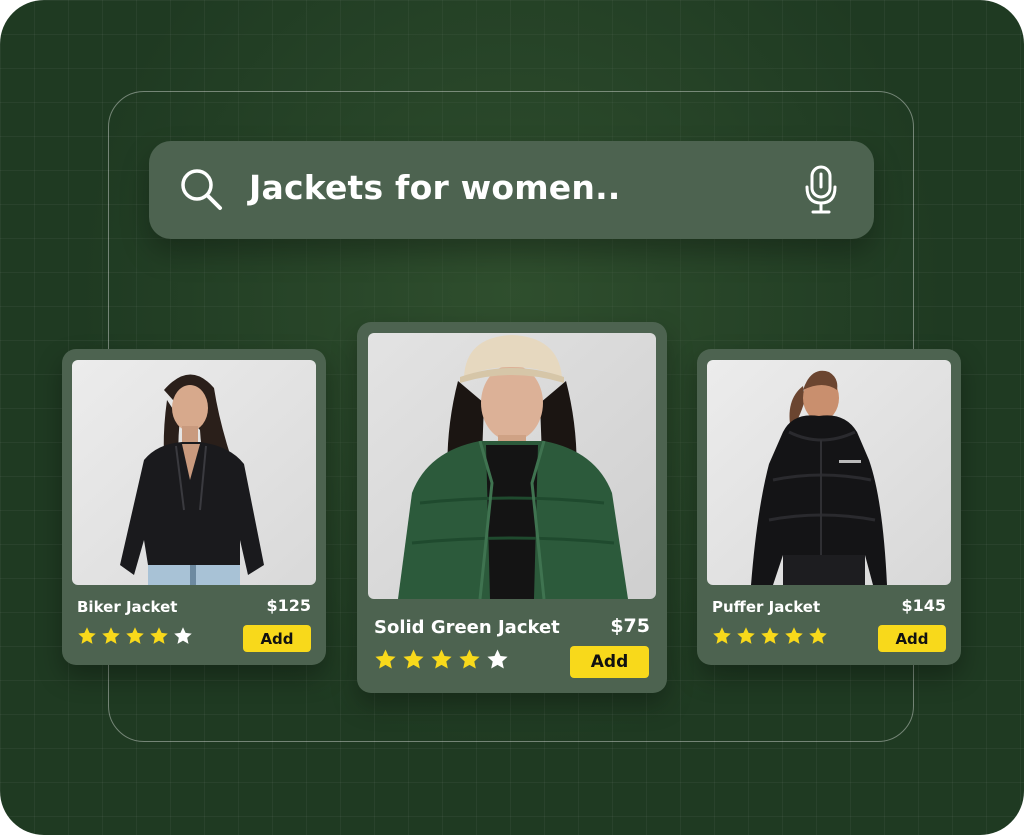 The height and width of the screenshot is (835, 1024). I want to click on product-name: Puffer Jacket, so click(766, 607).